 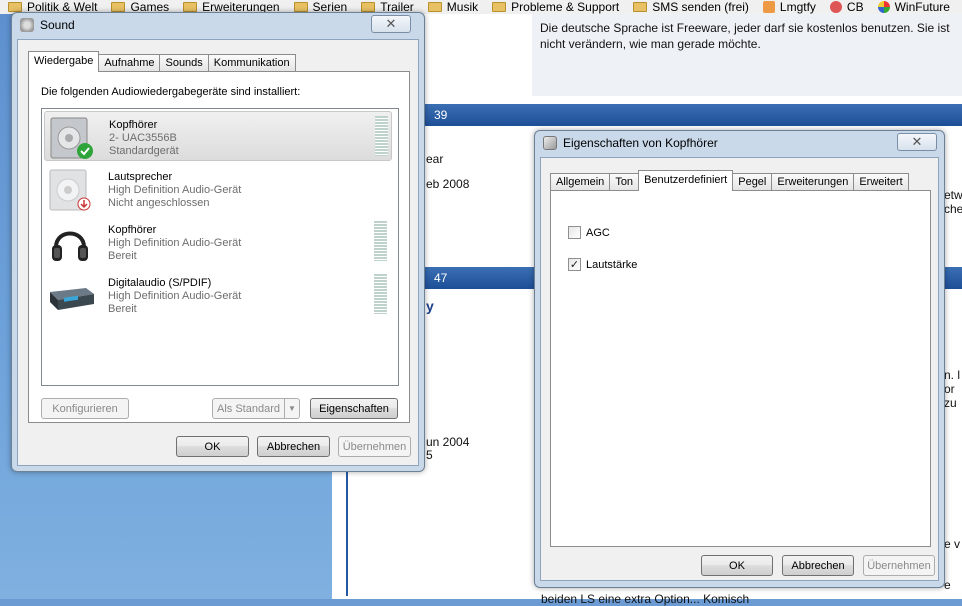 I want to click on bookmark-musik: Musik, so click(x=452, y=7).